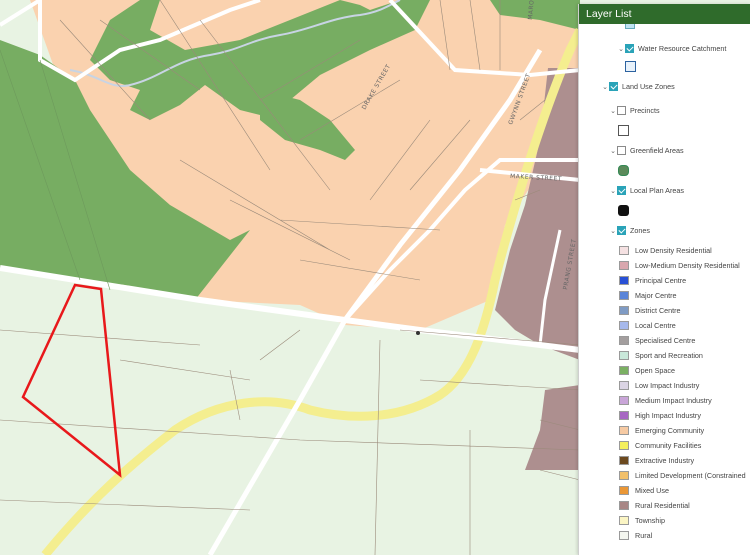 The width and height of the screenshot is (750, 555). I want to click on legend-label: District Centre, so click(658, 310).